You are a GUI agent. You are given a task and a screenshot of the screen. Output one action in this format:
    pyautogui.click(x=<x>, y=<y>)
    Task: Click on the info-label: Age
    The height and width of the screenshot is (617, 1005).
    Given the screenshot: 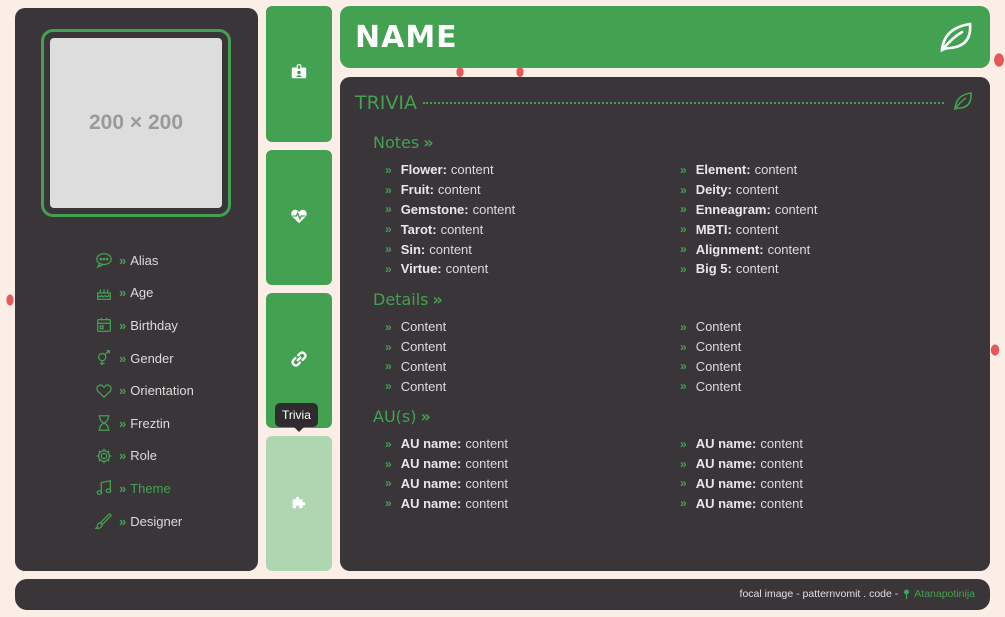 What is the action you would take?
    pyautogui.click(x=142, y=293)
    